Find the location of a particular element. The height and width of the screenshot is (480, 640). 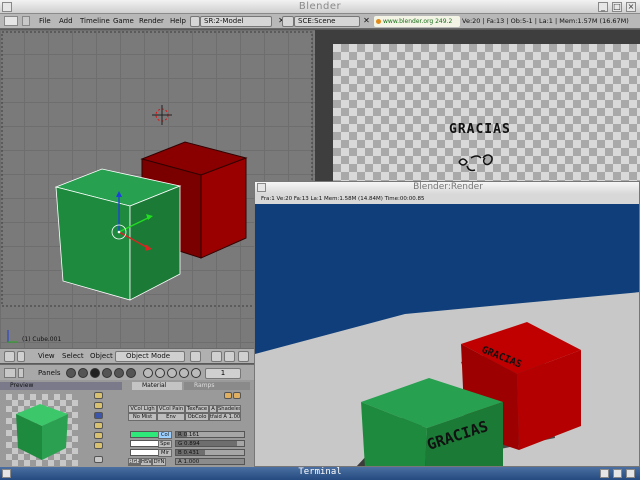

preview-cube is located at coordinates (42, 432).